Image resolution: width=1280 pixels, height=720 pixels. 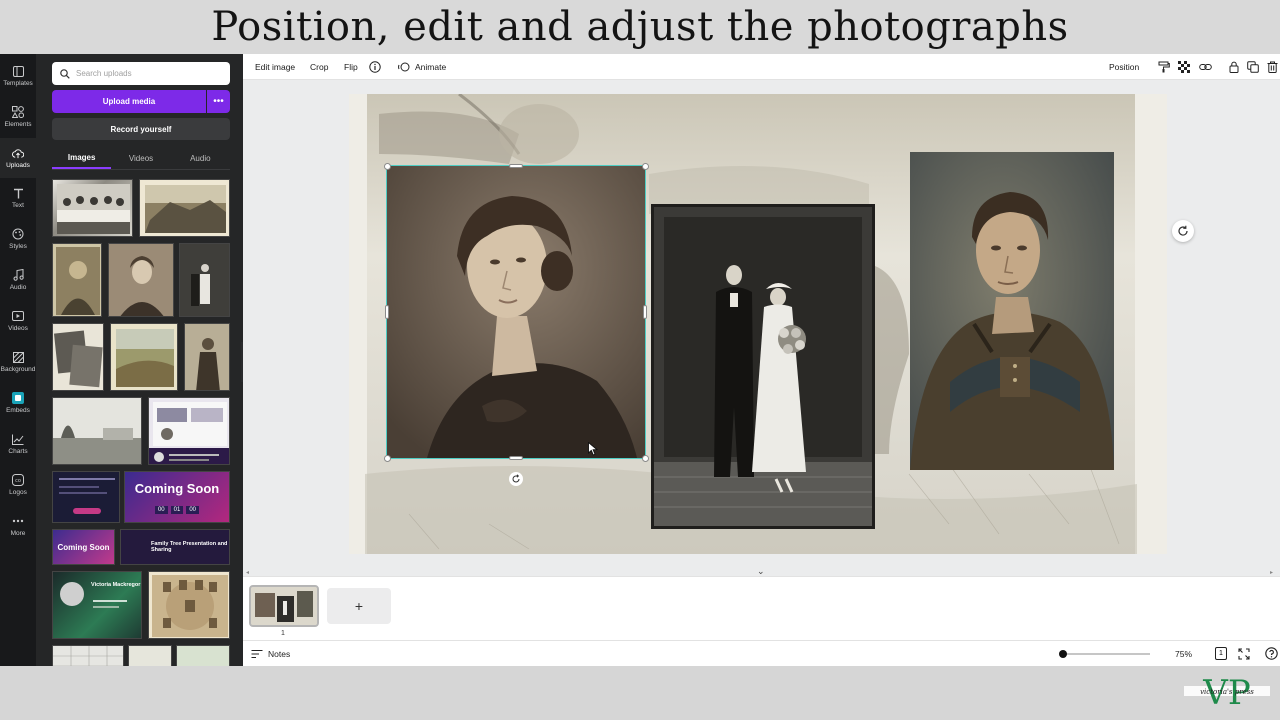 I want to click on family-tree-card-thumbnail, so click(x=189, y=431).